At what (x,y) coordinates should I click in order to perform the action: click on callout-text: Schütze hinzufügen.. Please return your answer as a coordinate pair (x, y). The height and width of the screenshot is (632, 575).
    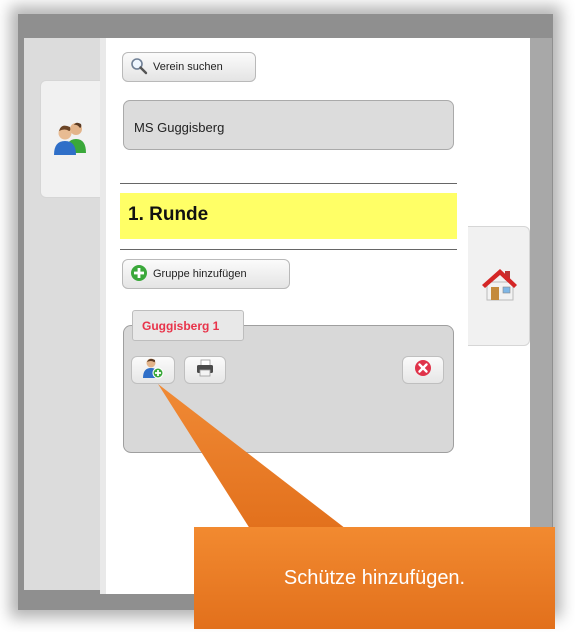
    Looking at the image, I should click on (374, 577).